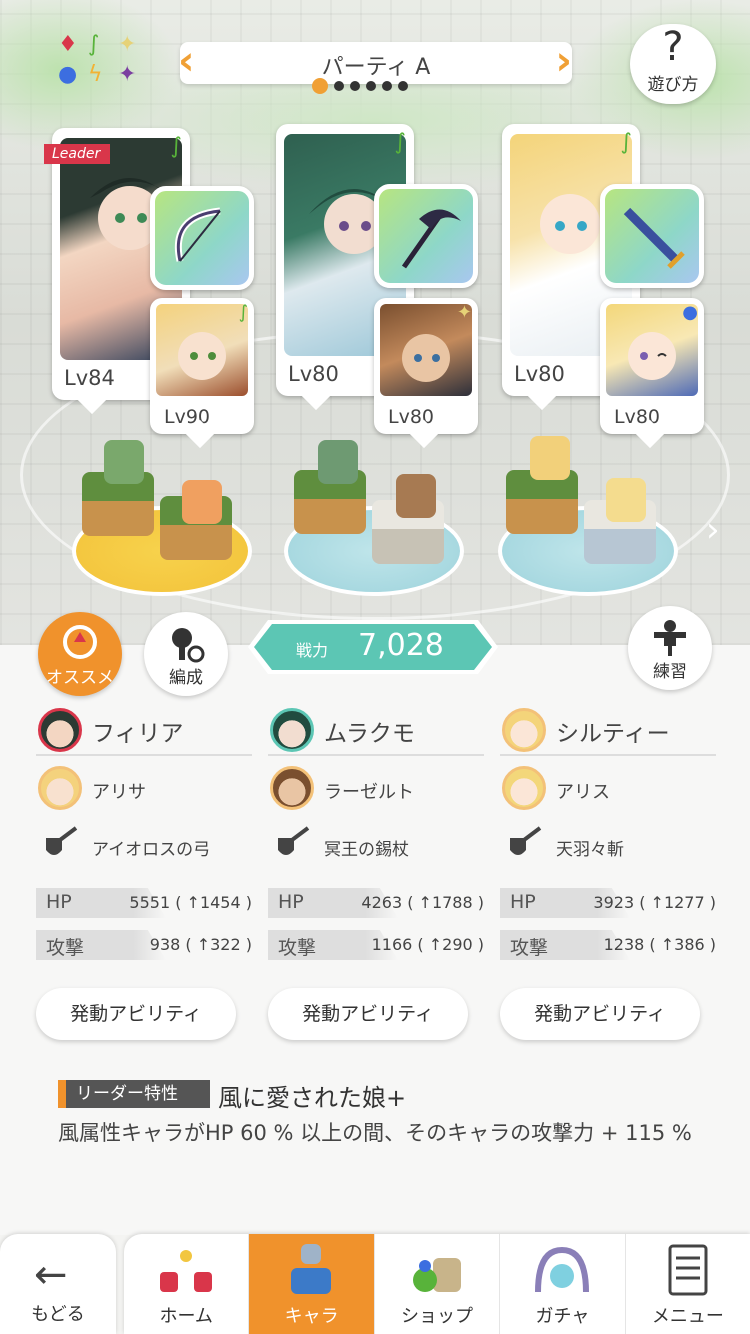 This screenshot has width=750, height=1334. I want to click on leader-skill-tag: リーダー特性, so click(134, 1094).